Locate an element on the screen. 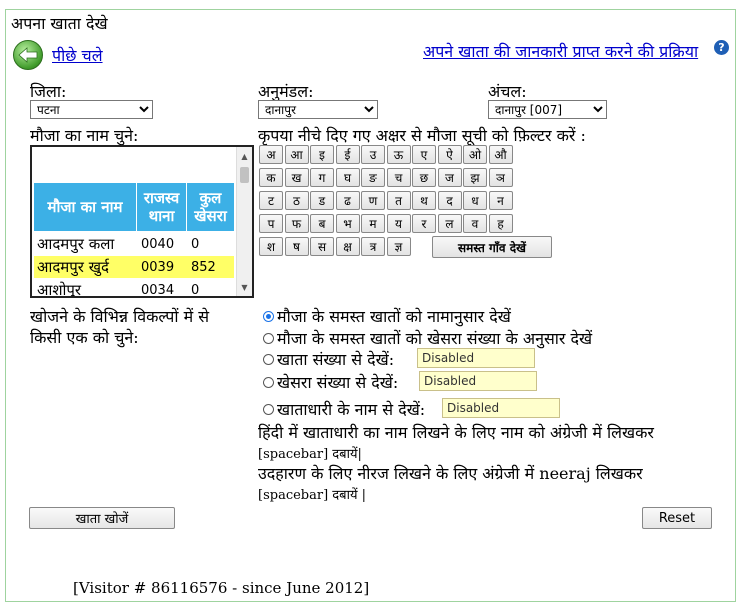 This screenshot has height=605, width=739. letter-key: ङ is located at coordinates (373, 177).